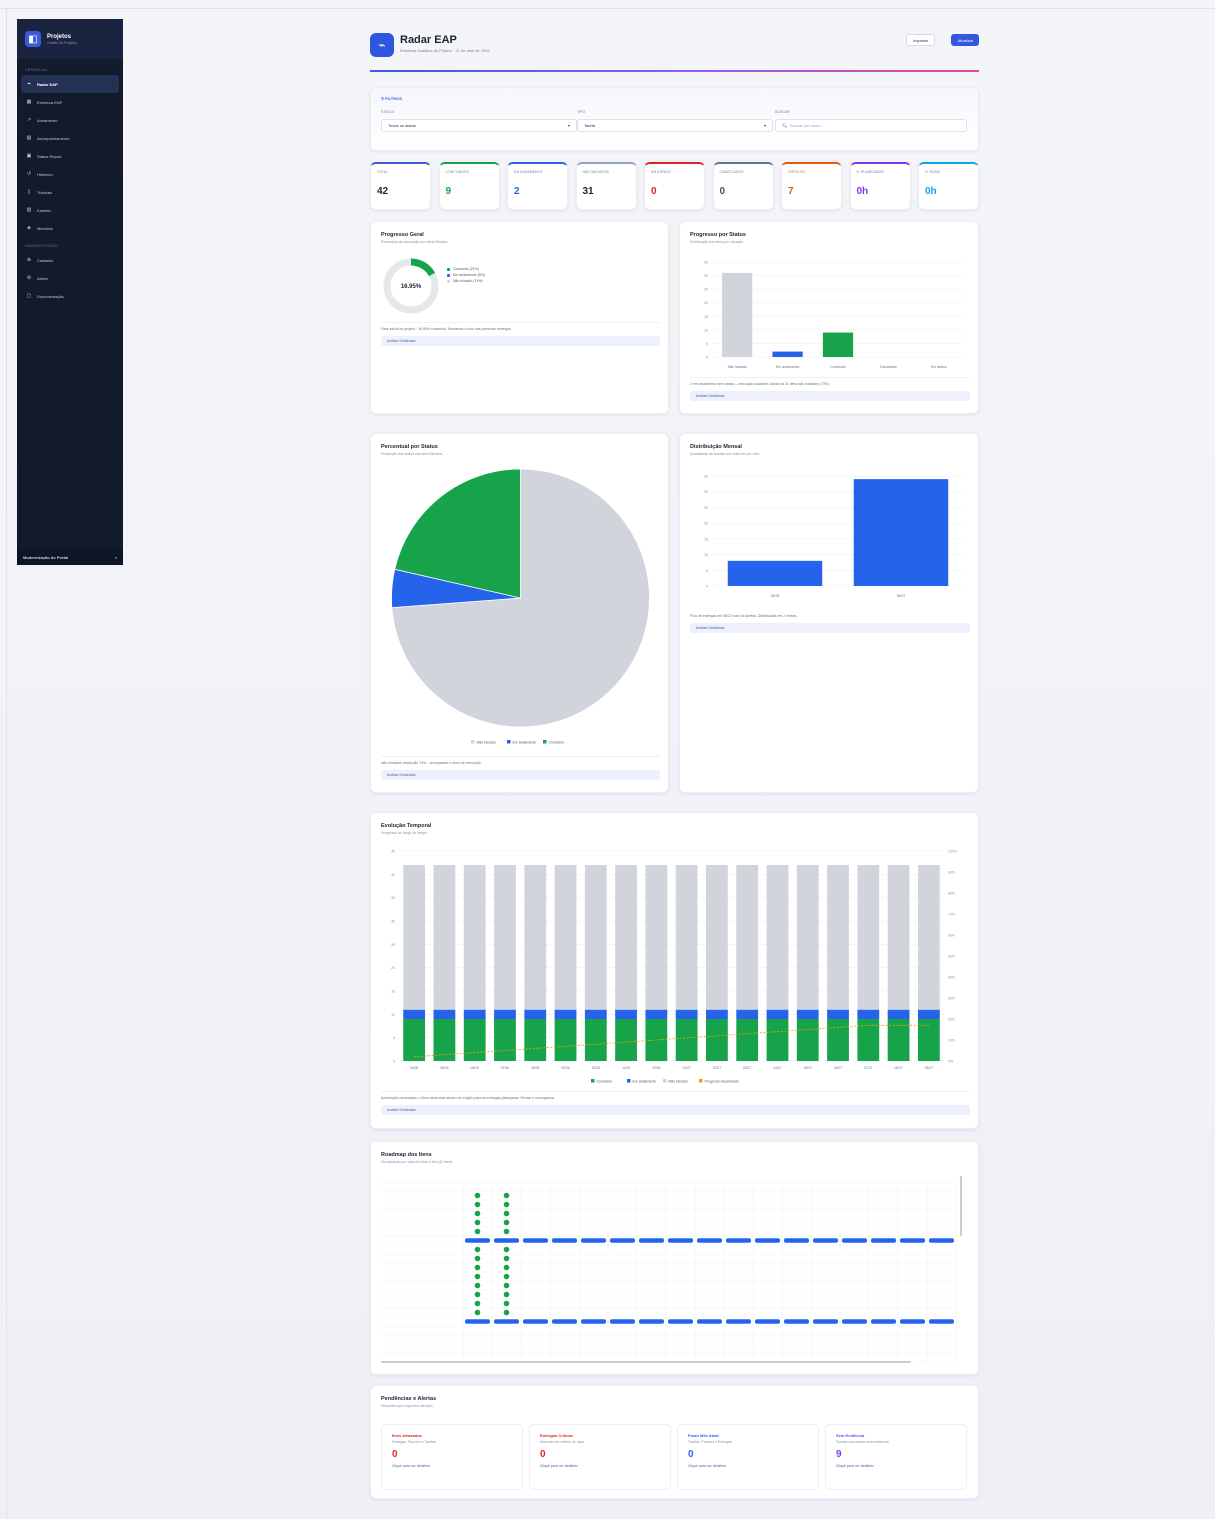 Image resolution: width=1215 pixels, height=1519 pixels. What do you see at coordinates (646, 1362) in the screenshot?
I see `horizontal-scrollbar` at bounding box center [646, 1362].